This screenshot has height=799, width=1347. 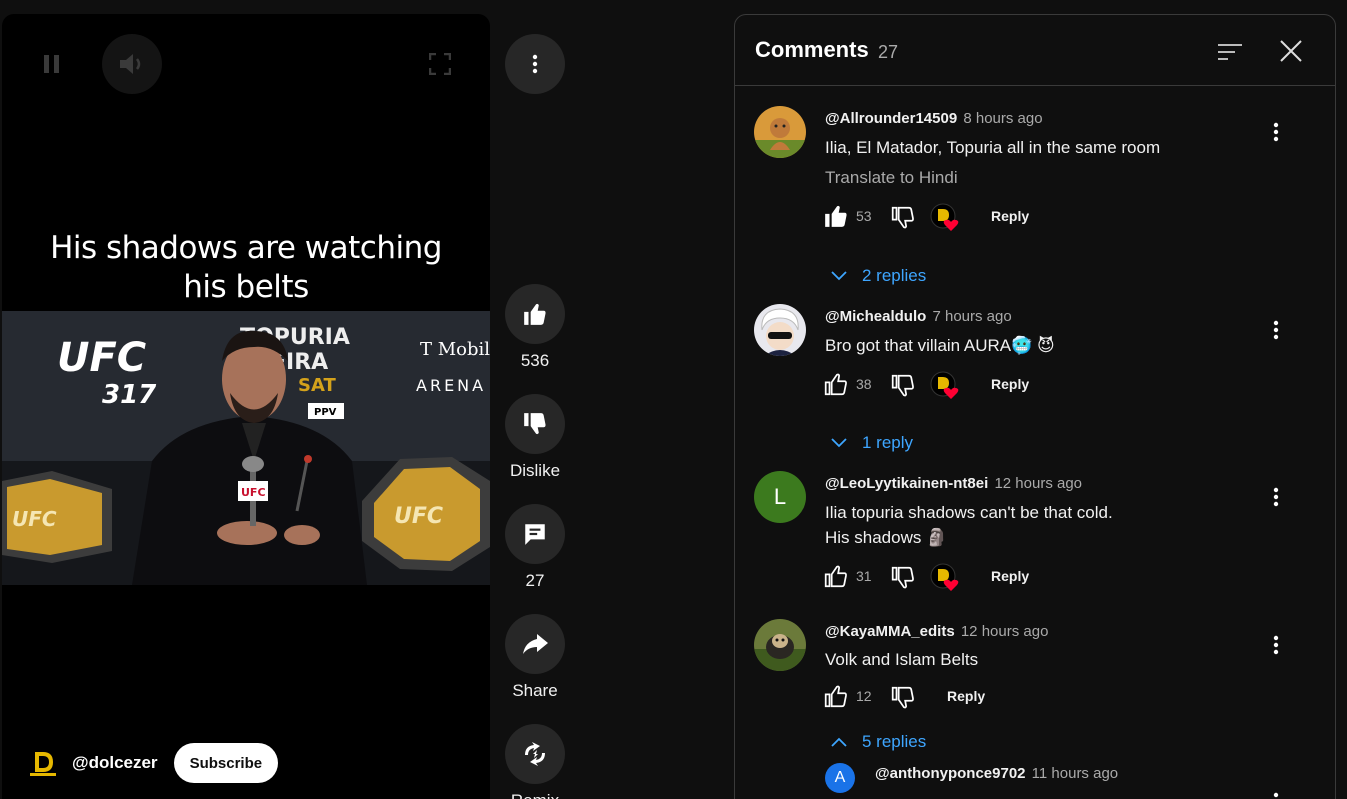 I want to click on comment-toolbar: 53 Reply, so click(x=1023, y=218).